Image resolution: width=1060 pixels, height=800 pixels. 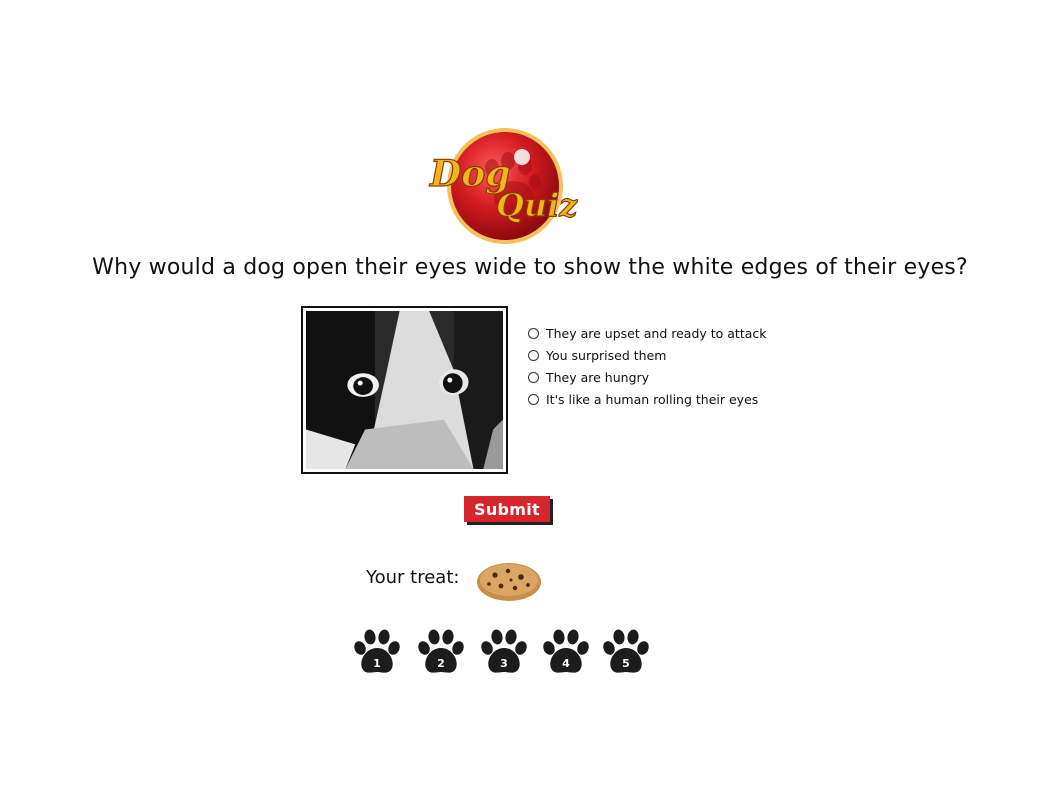 I want to click on answer-option-3: They are hungry, so click(x=647, y=377).